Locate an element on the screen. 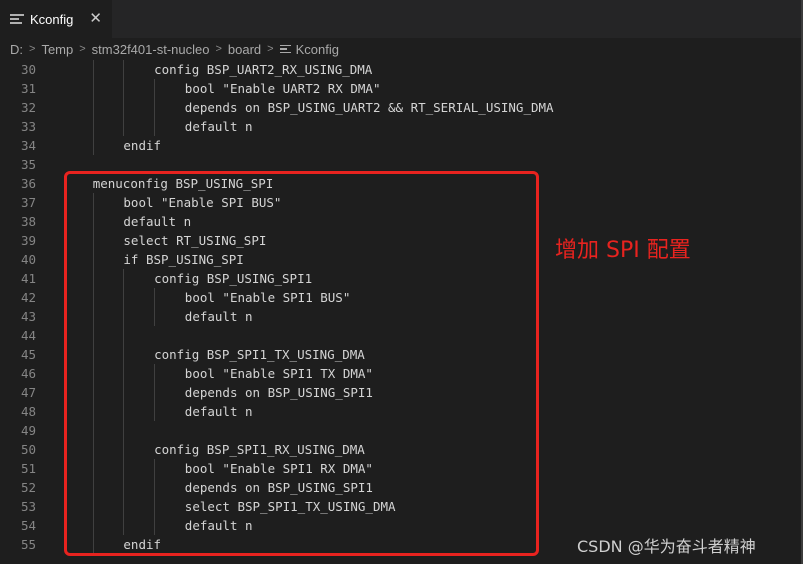  tab-kconfig: Kconfig ✕ is located at coordinates (56, 19).